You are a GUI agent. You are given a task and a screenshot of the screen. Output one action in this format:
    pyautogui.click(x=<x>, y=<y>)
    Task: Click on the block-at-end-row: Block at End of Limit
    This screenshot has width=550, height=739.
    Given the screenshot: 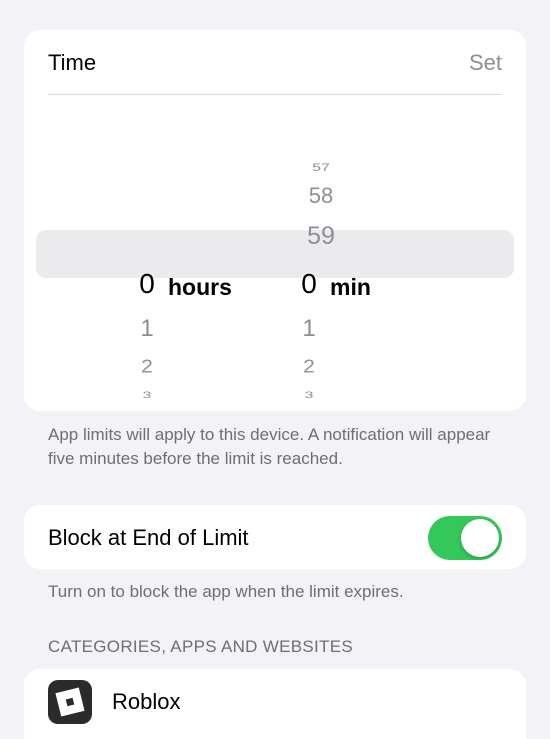 What is the action you would take?
    pyautogui.click(x=275, y=537)
    